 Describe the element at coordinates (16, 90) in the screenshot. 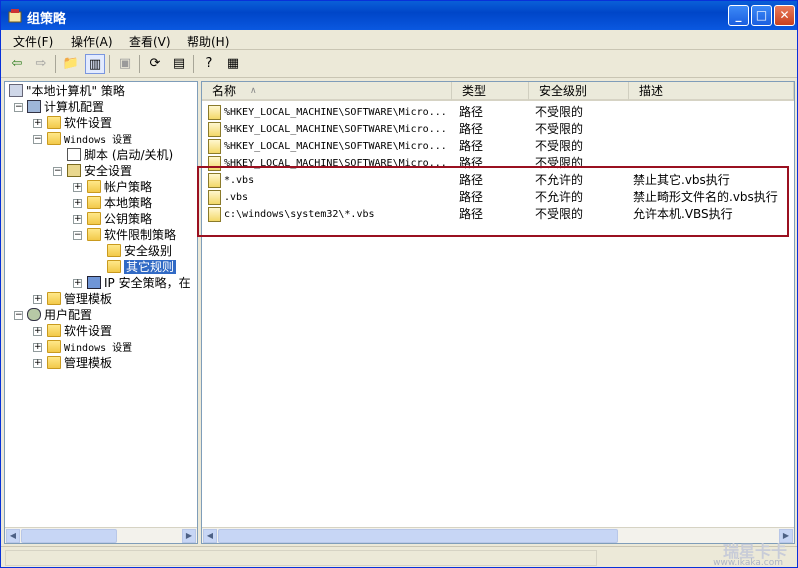

I see `policy-icon` at that location.